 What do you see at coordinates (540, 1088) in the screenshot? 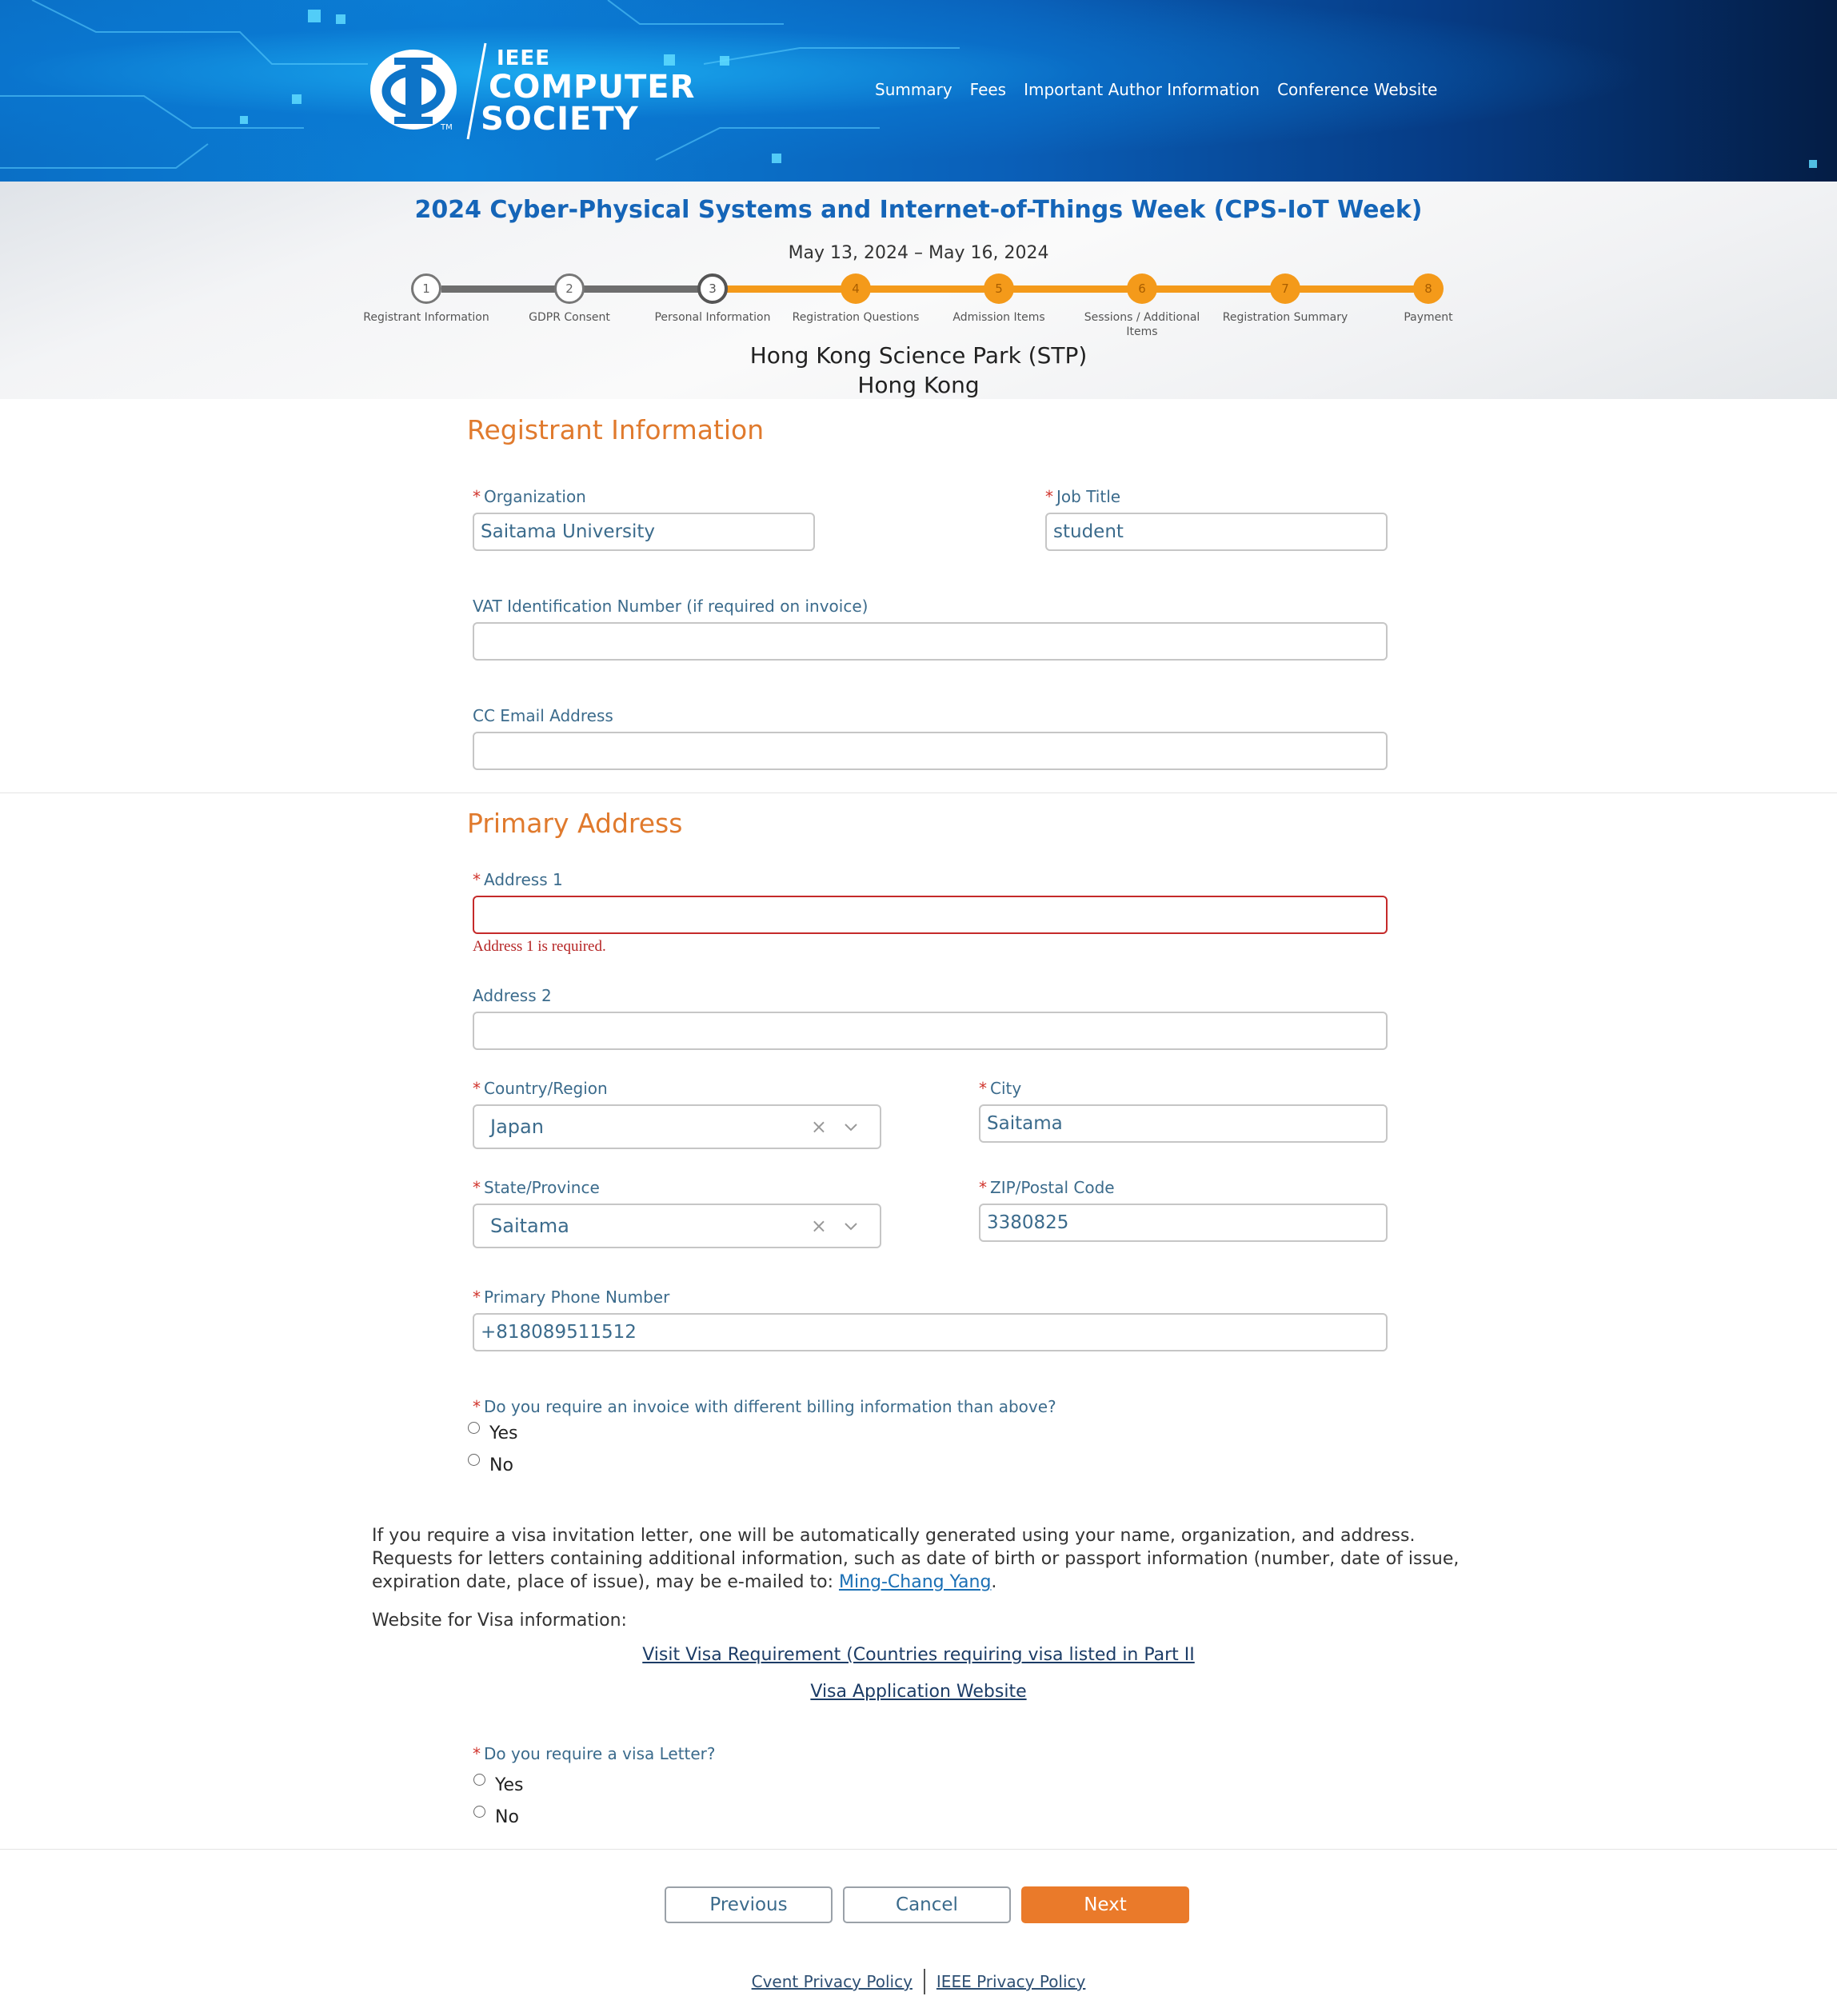
I see `country-label: * Country/Region` at bounding box center [540, 1088].